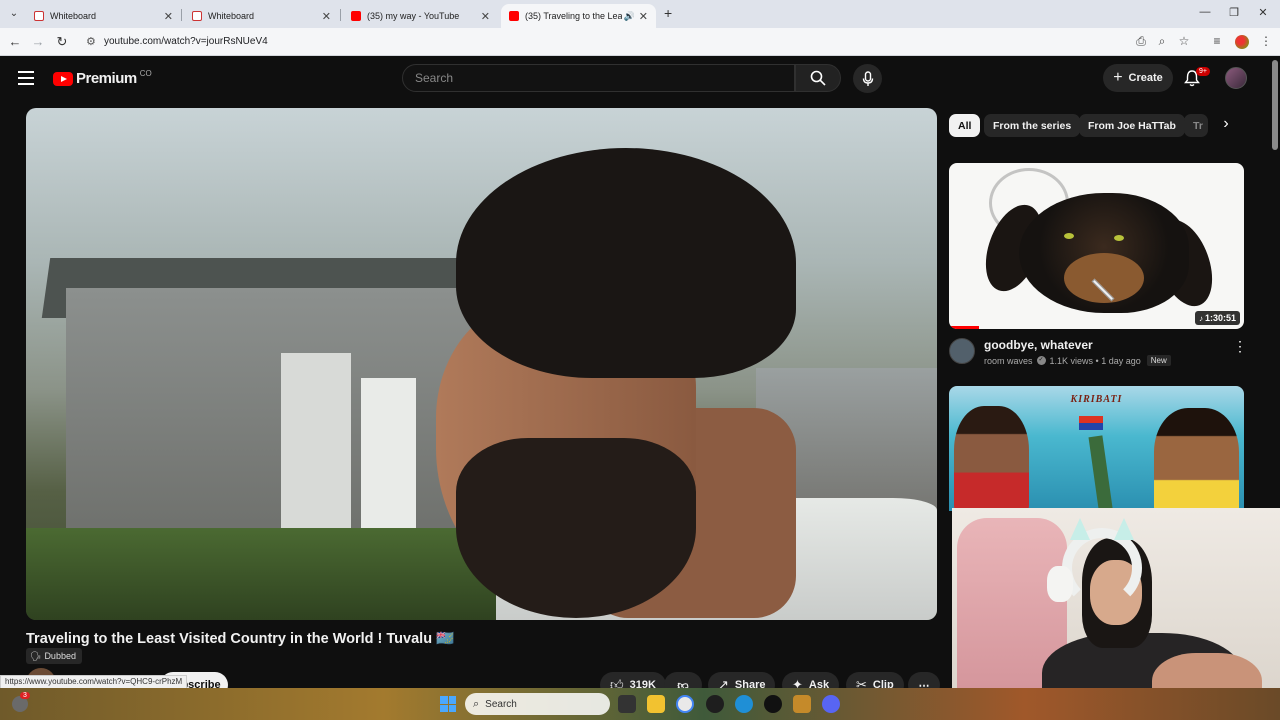 The width and height of the screenshot is (1280, 720). Describe the element at coordinates (91, 41) in the screenshot. I see `site-info-icon: ⚙` at that location.